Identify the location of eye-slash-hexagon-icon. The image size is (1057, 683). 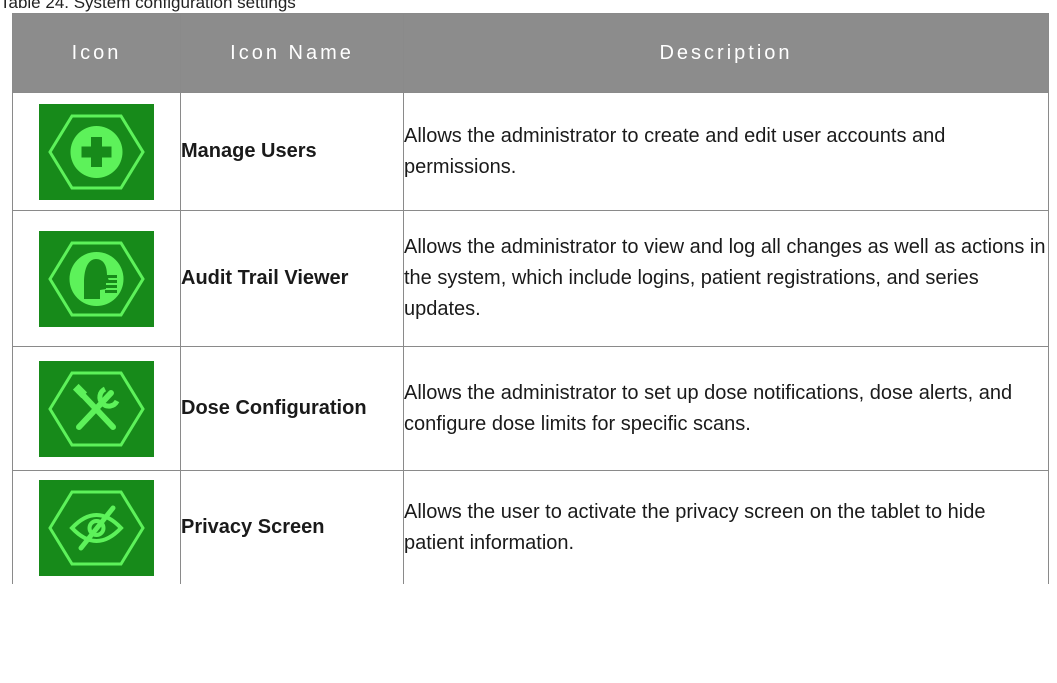
(96, 527).